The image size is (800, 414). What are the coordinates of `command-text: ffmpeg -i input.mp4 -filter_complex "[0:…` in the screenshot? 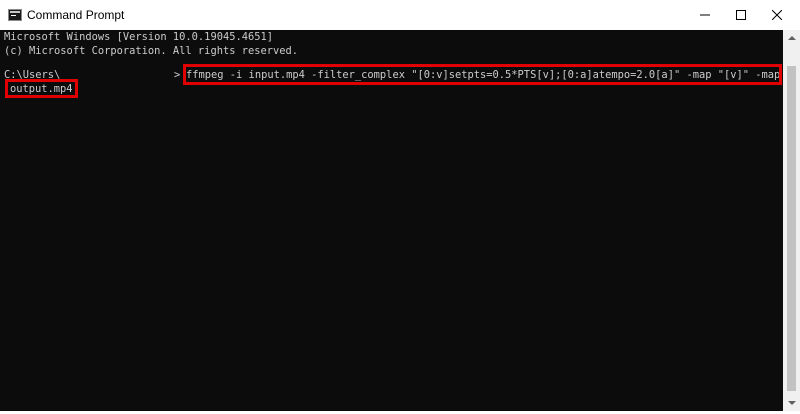 It's located at (484, 75).